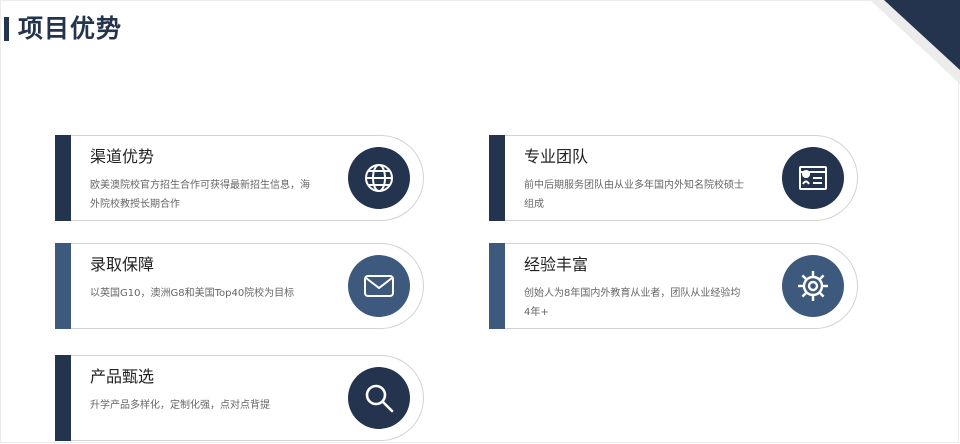 The height and width of the screenshot is (444, 960). What do you see at coordinates (632, 303) in the screenshot?
I see `card-description: 创始人为8年国内外教育从业者，团队从业经验均4年+` at bounding box center [632, 303].